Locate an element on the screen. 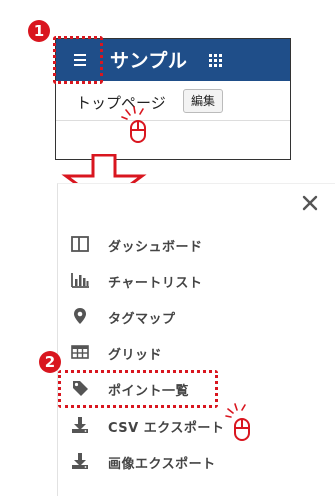 The width and height of the screenshot is (335, 496). menu-item-dashboard: ダッシュボード is located at coordinates (170, 244).